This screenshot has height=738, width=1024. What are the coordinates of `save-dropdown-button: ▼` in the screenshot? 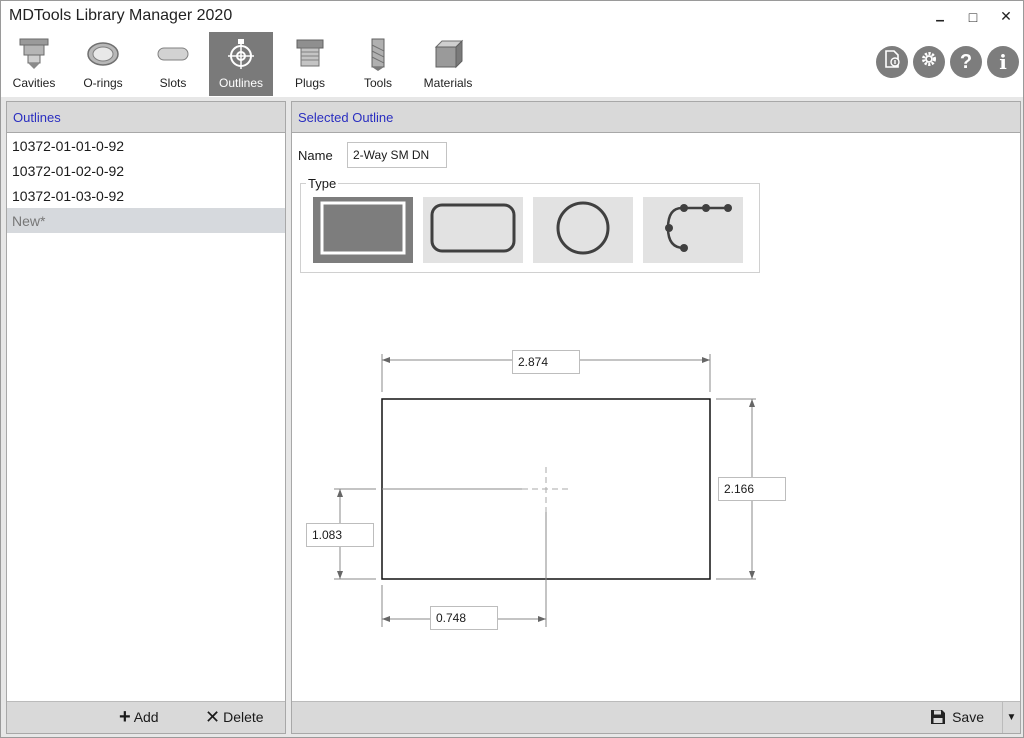 It's located at (1011, 717).